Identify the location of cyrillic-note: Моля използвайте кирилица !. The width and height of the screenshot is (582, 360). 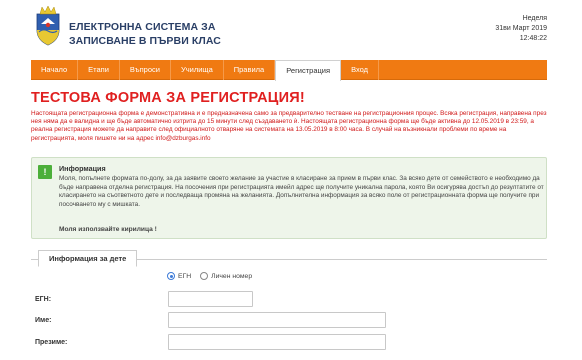
(108, 229).